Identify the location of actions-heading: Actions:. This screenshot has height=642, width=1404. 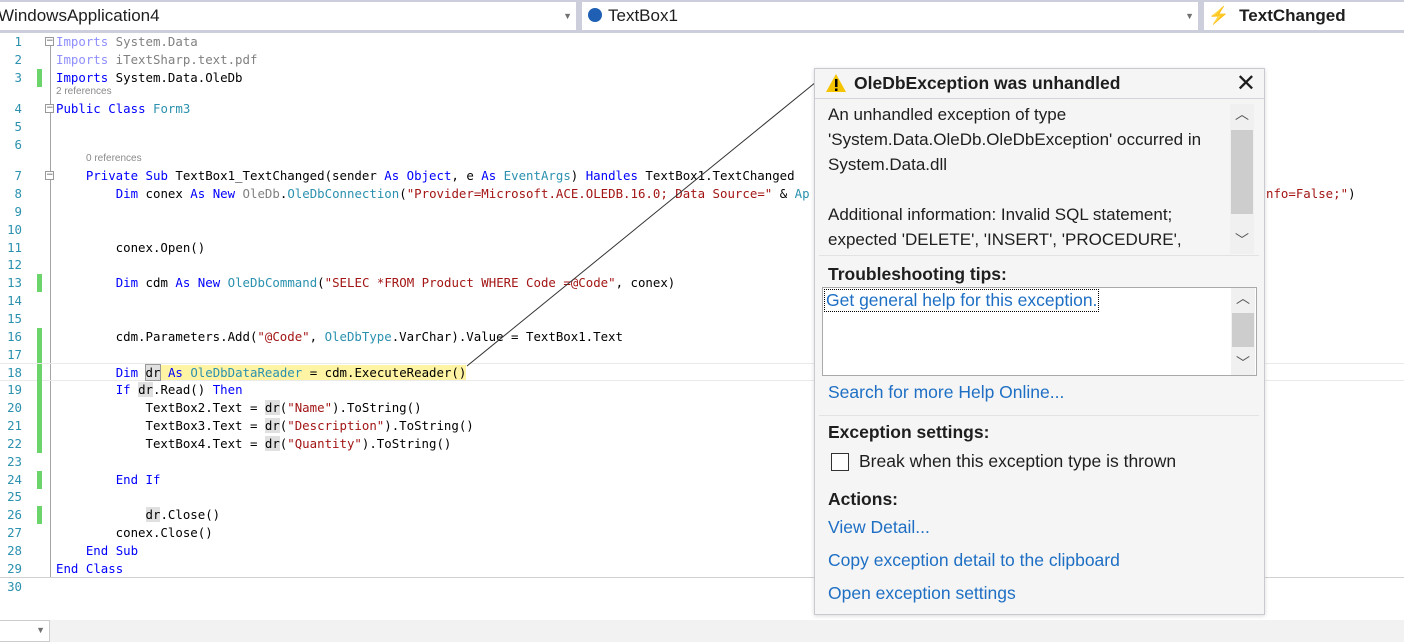
(863, 499).